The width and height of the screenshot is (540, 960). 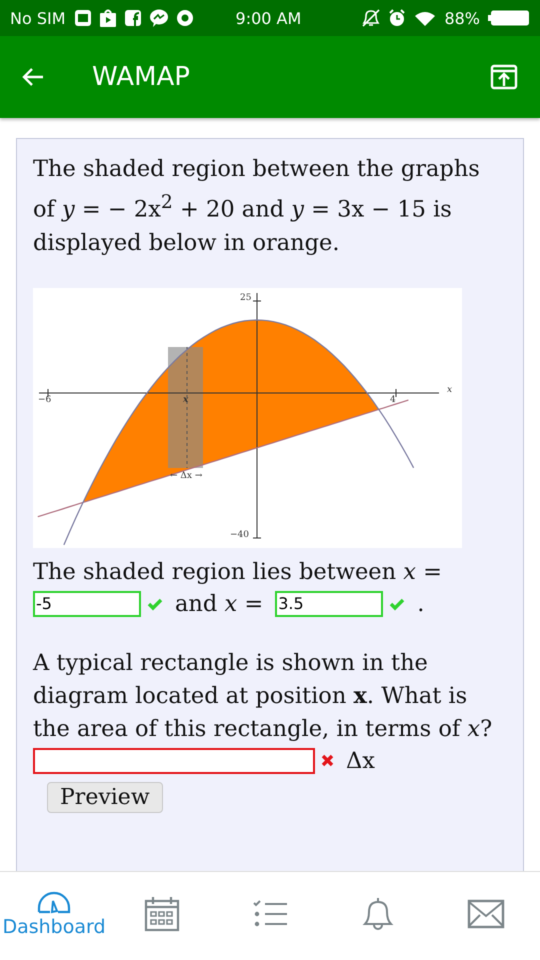 What do you see at coordinates (162, 914) in the screenshot?
I see `calendar-icon` at bounding box center [162, 914].